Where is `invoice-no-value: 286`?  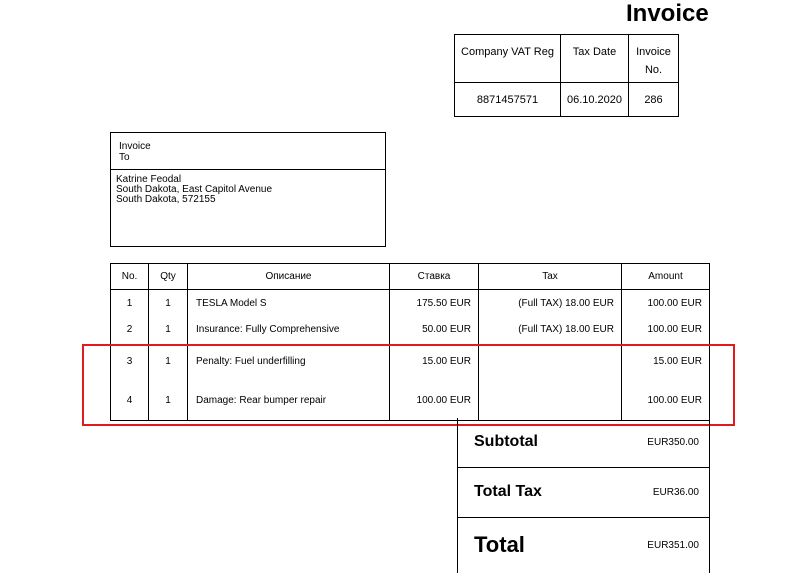
invoice-no-value: 286 is located at coordinates (653, 99).